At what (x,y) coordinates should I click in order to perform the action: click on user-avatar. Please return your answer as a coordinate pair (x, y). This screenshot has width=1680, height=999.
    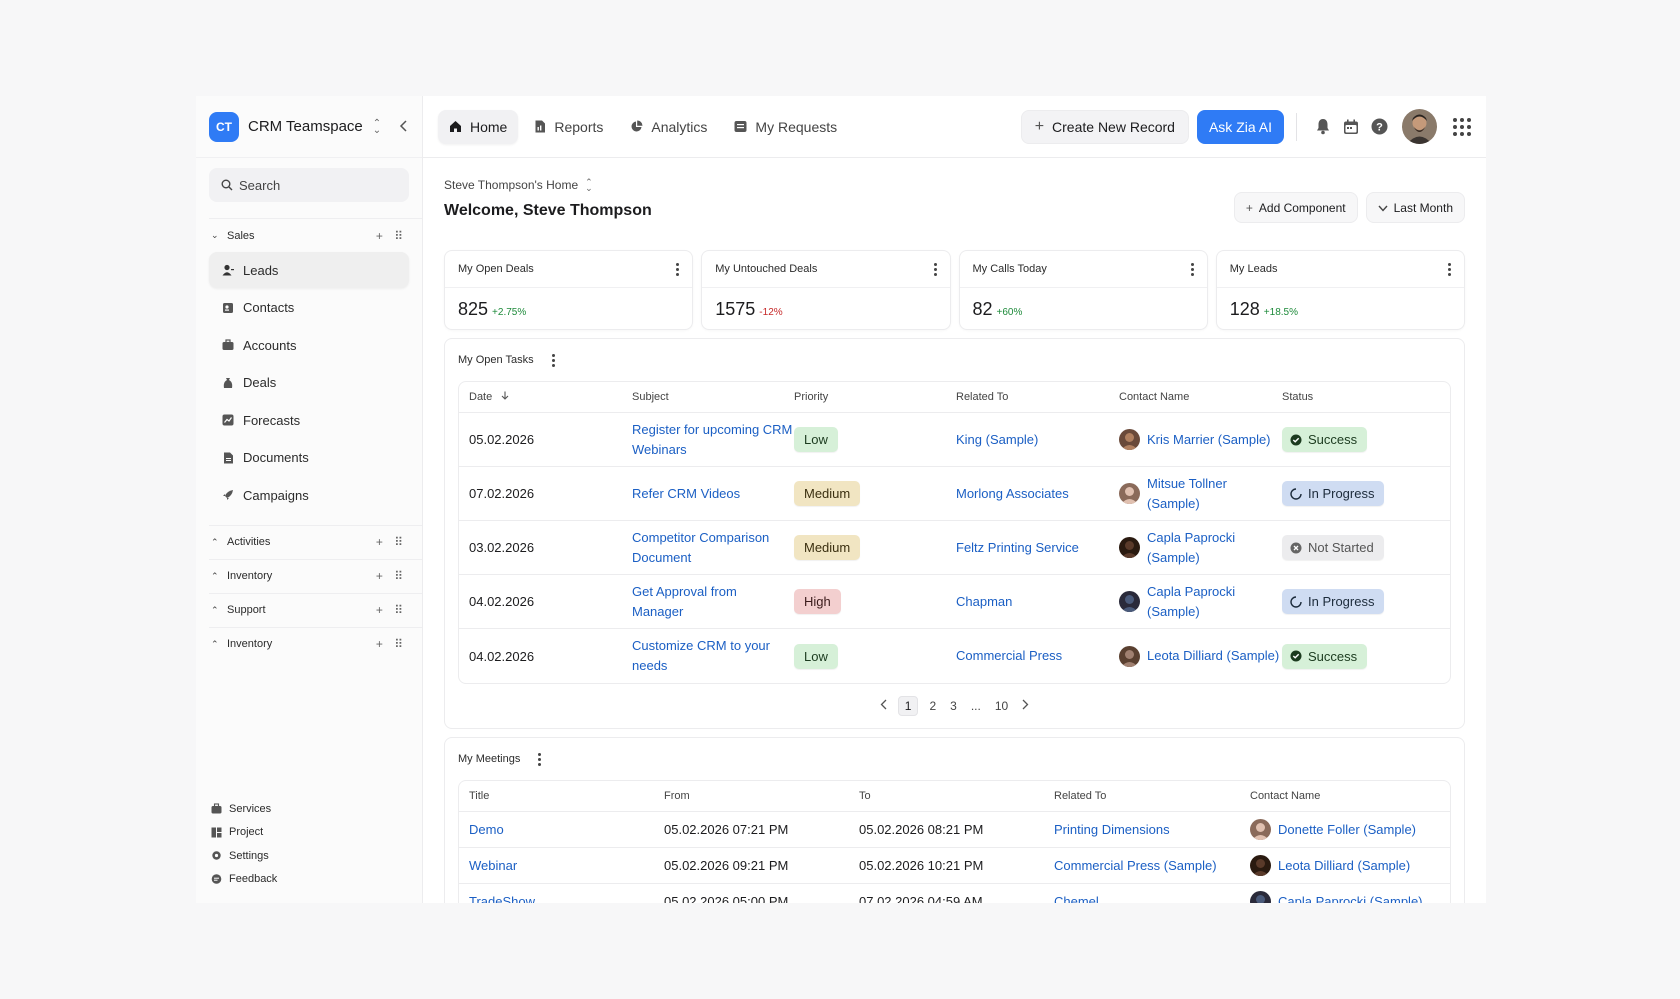
    Looking at the image, I should click on (1419, 126).